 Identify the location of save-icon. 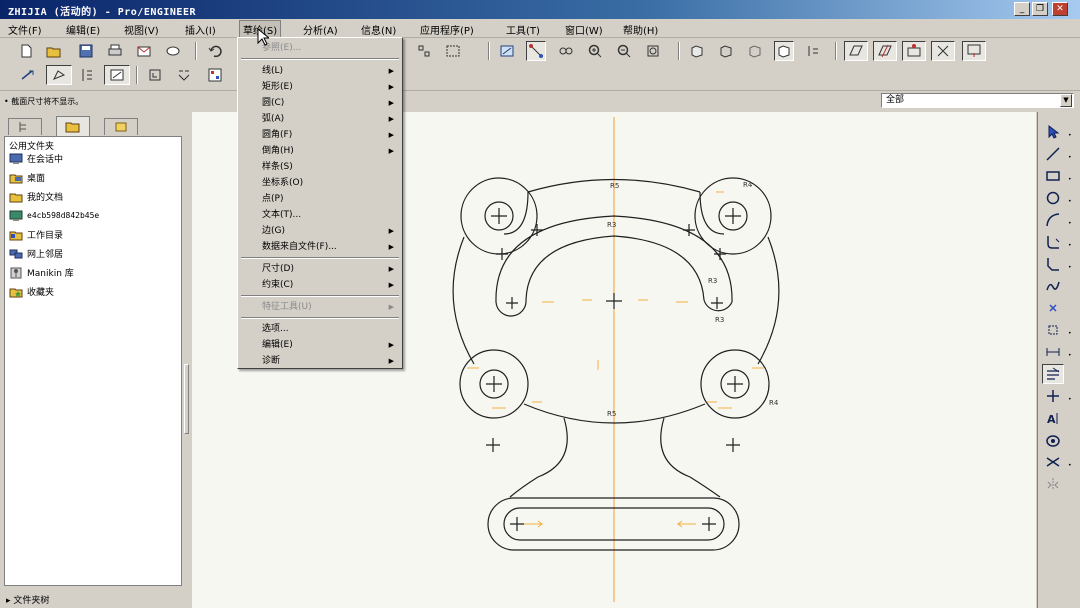
(86, 51).